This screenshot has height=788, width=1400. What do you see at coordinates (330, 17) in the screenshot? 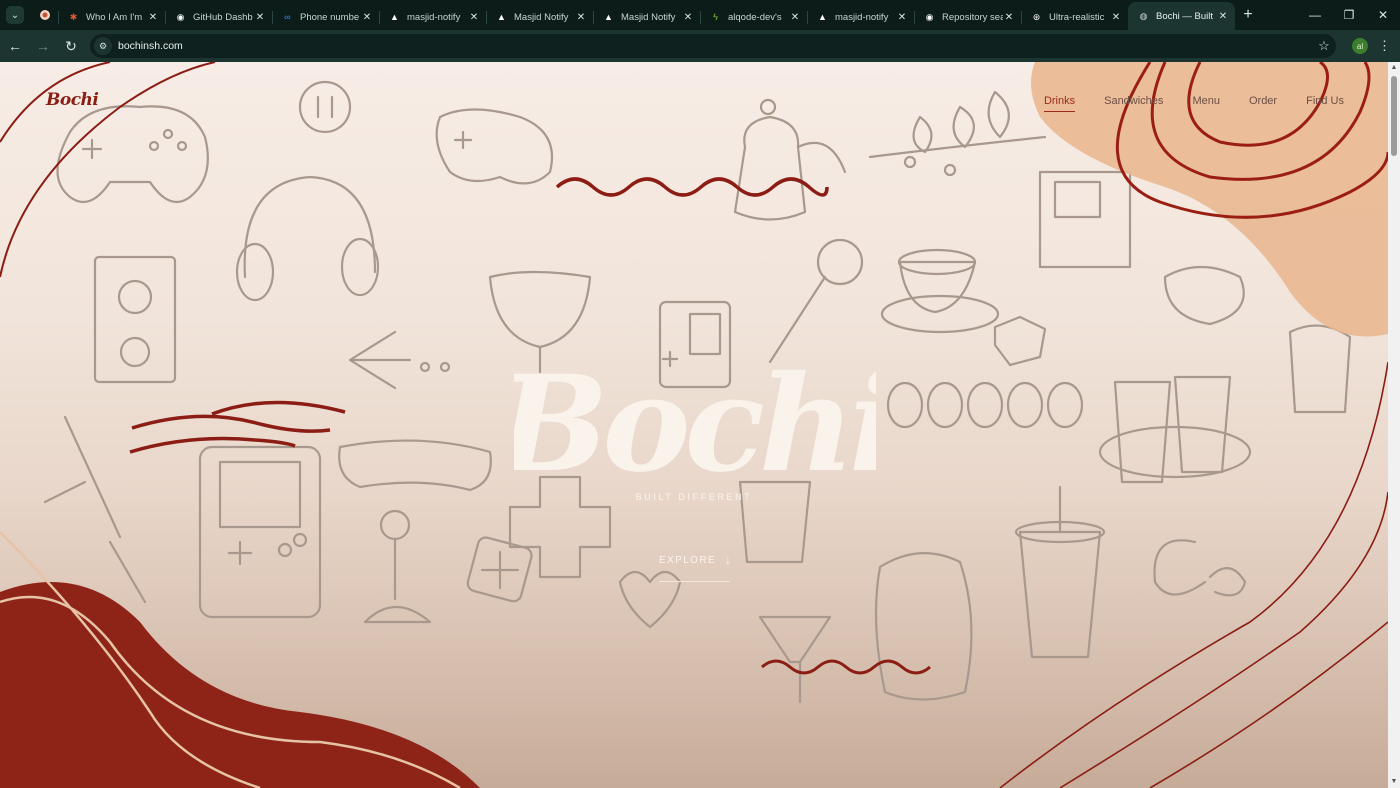
I see `tab-label: Phone numbe` at bounding box center [330, 17].